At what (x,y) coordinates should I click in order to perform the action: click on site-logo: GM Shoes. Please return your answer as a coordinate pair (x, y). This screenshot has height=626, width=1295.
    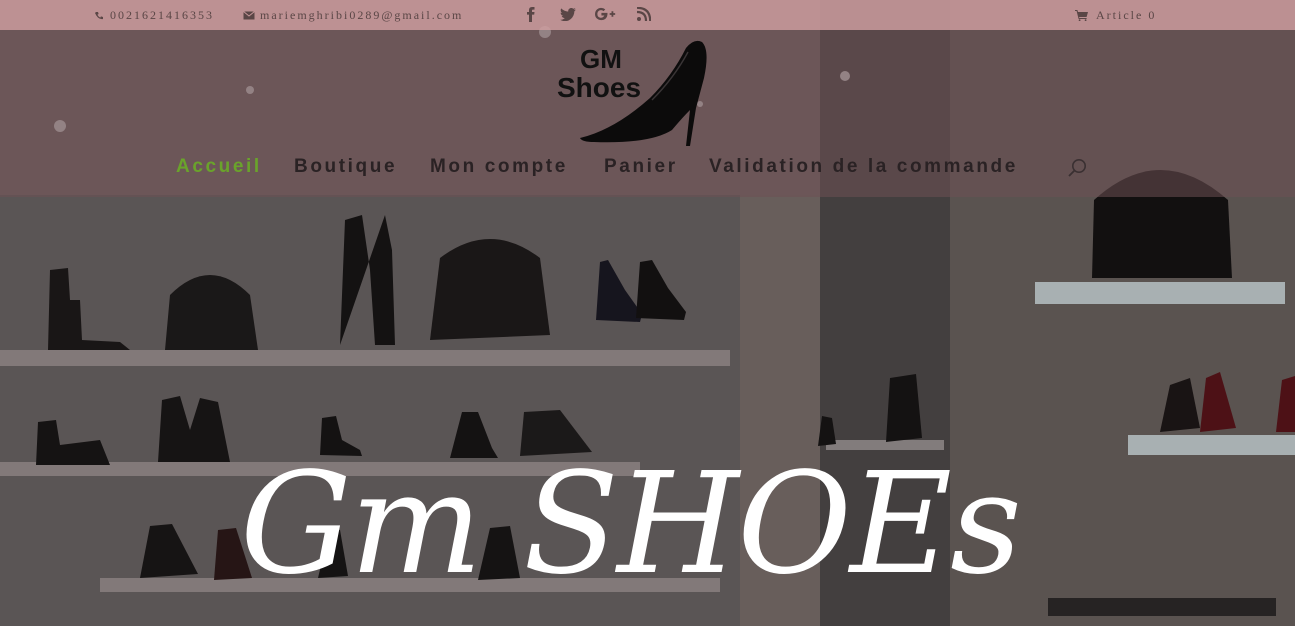
    Looking at the image, I should click on (634, 94).